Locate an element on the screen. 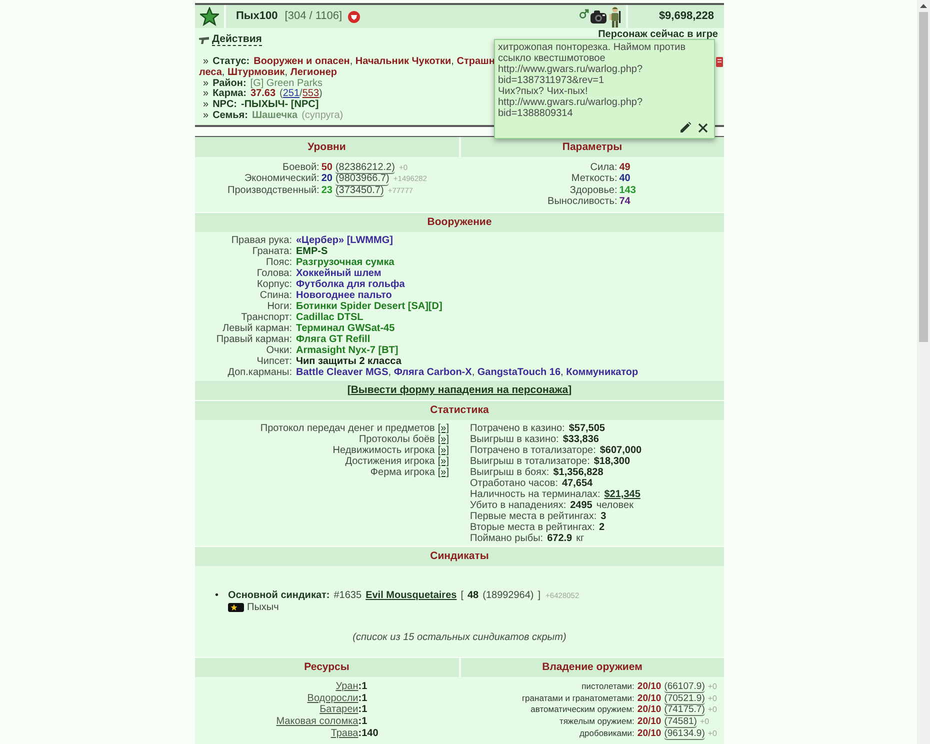  item-link: Хоккейный шлем is located at coordinates (339, 273).